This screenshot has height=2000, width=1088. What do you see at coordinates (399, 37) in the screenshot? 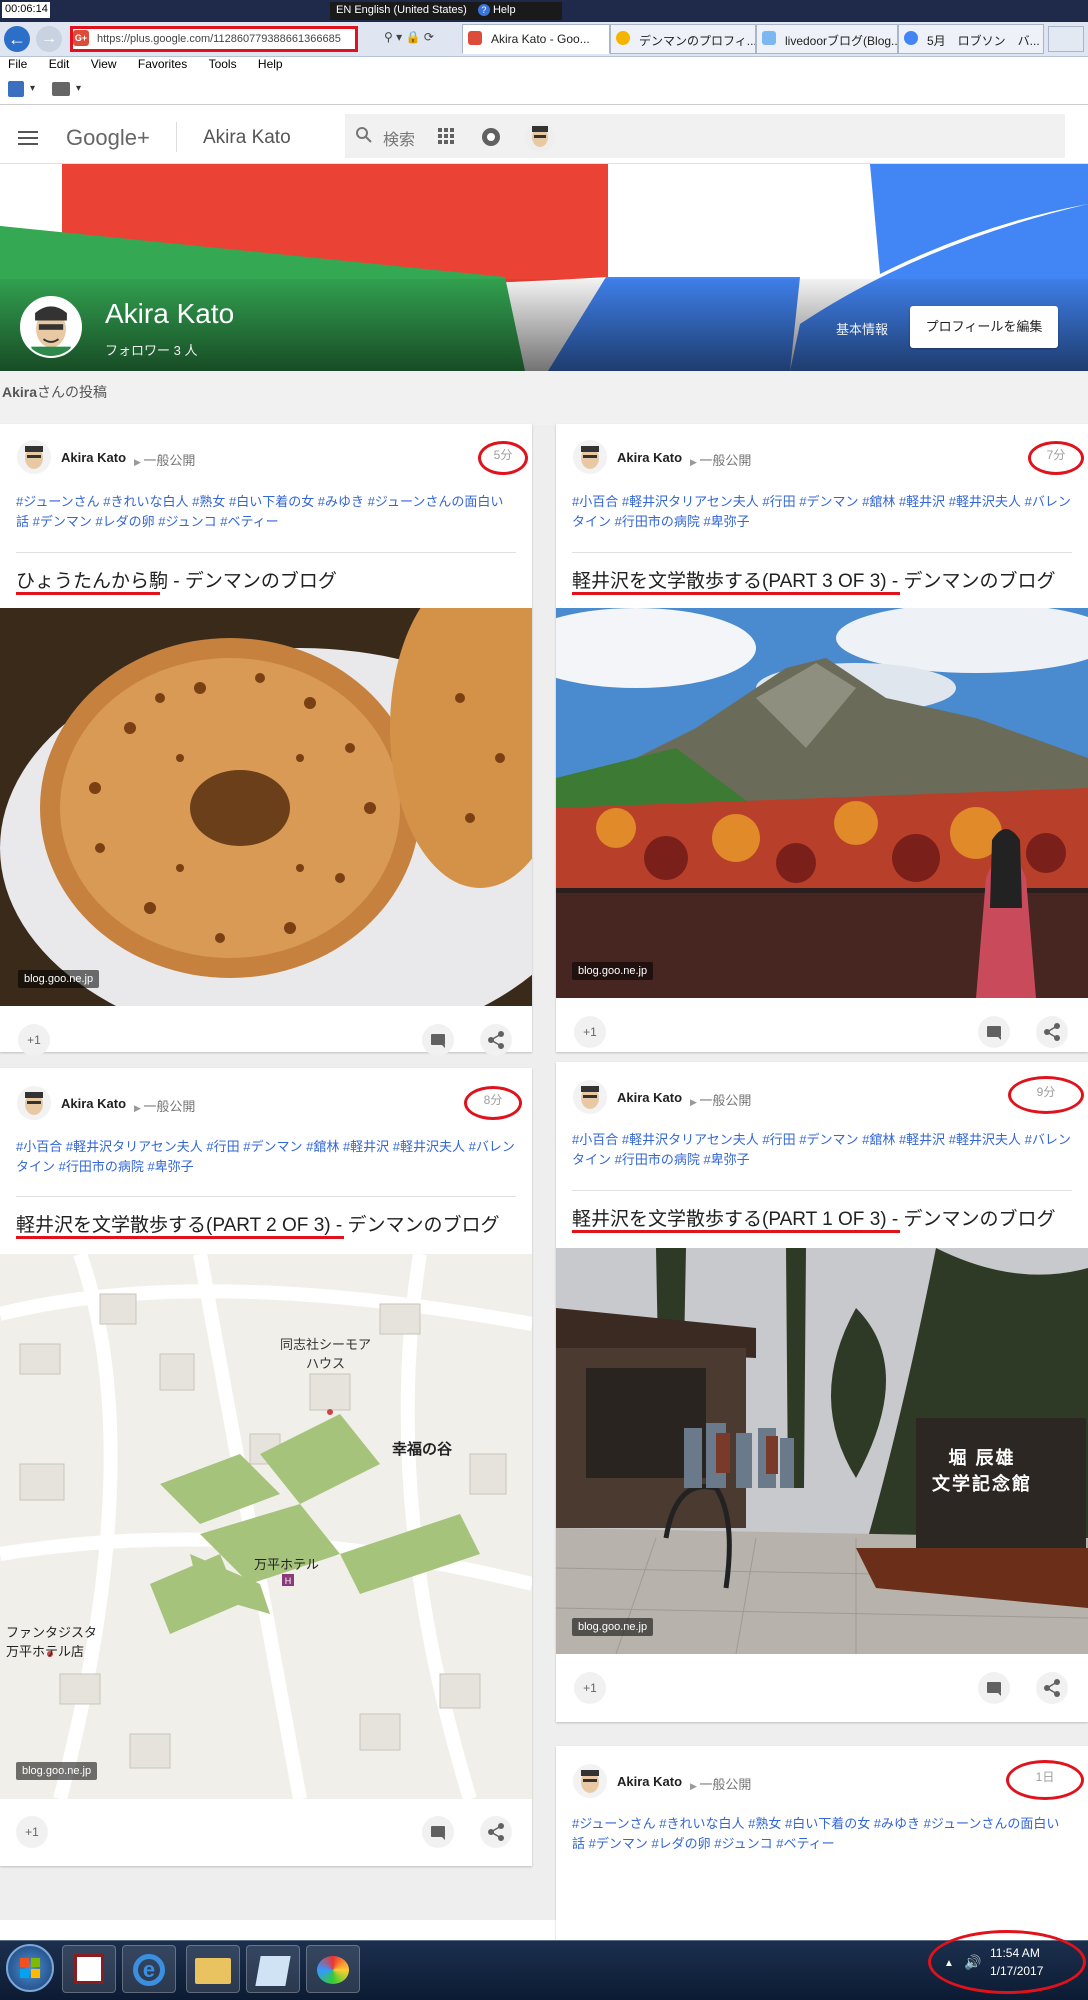
I see `dropdown-icon: ▾` at bounding box center [399, 37].